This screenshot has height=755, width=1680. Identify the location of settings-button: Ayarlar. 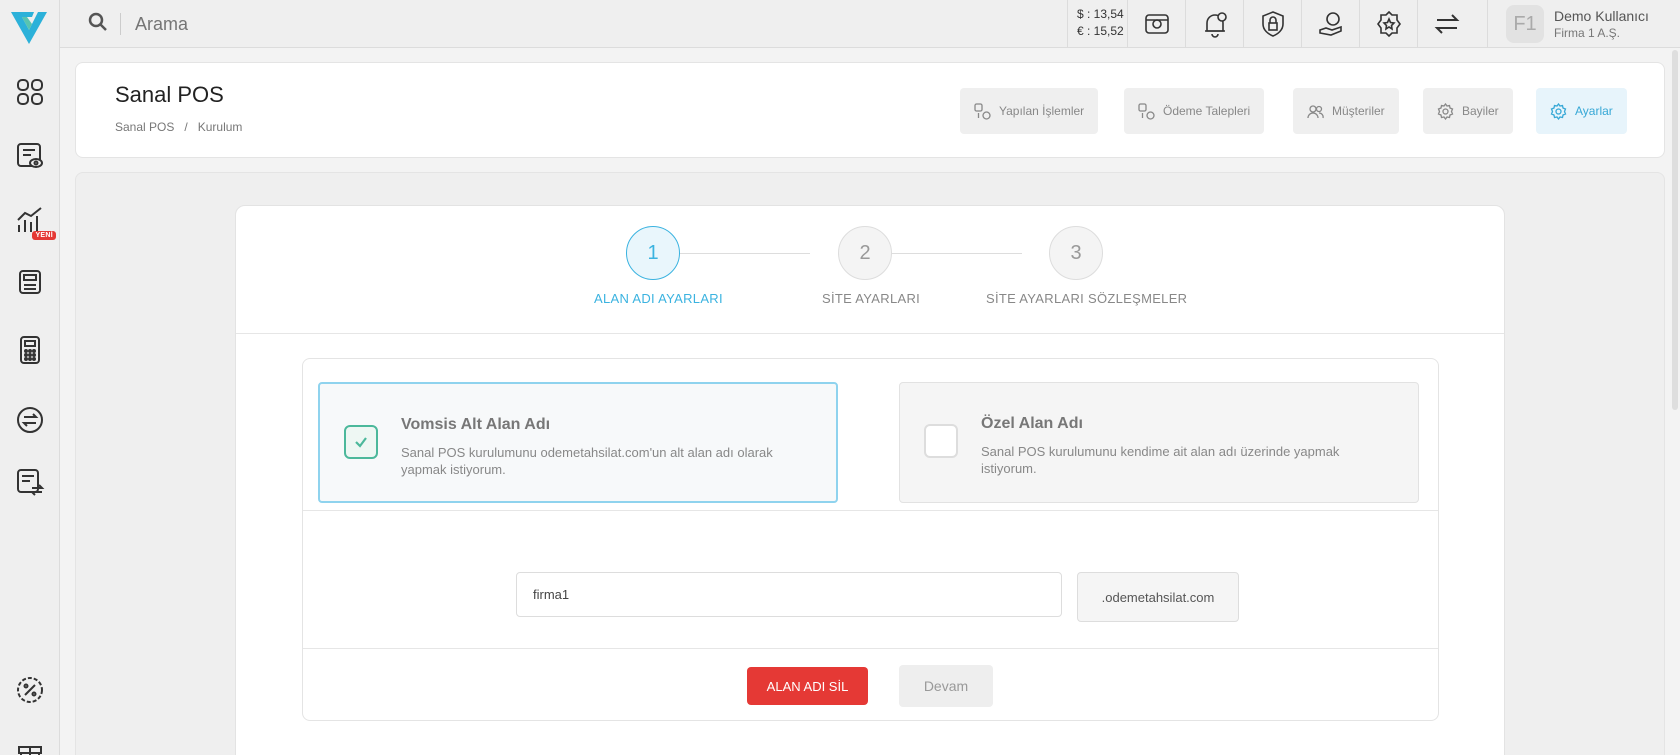
(1581, 111).